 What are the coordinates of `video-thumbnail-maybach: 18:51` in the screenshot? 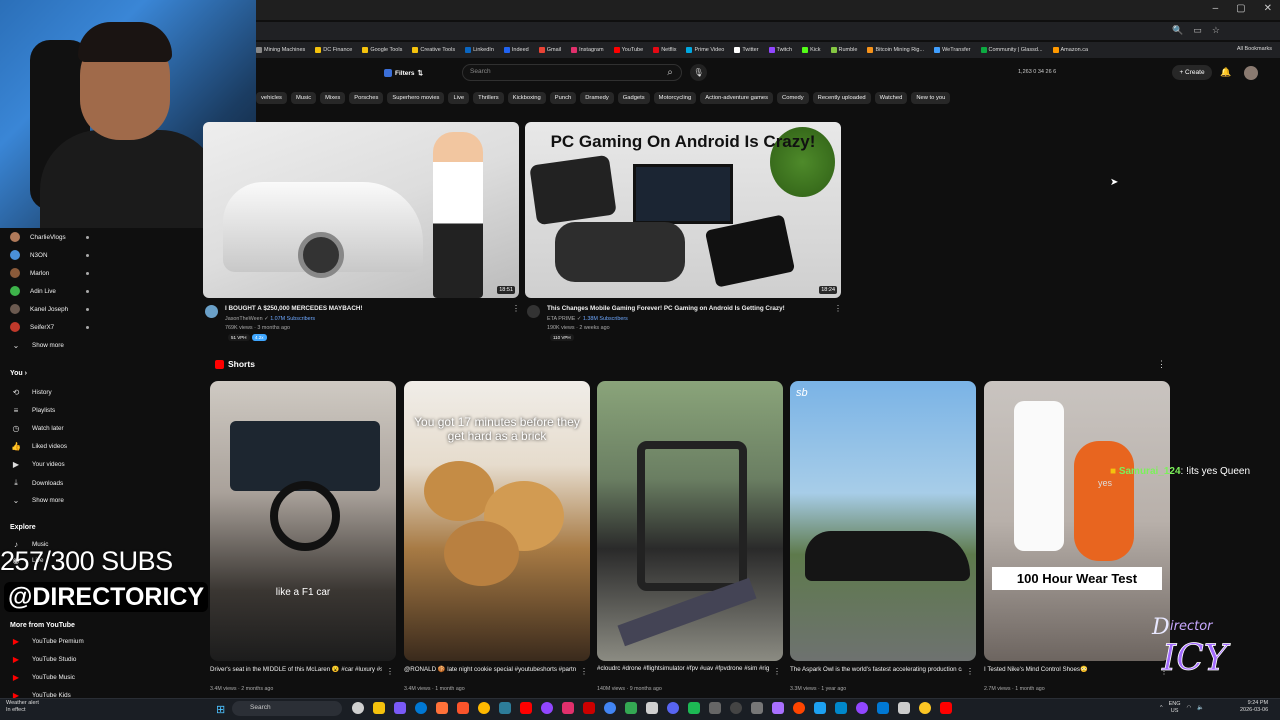 It's located at (361, 210).